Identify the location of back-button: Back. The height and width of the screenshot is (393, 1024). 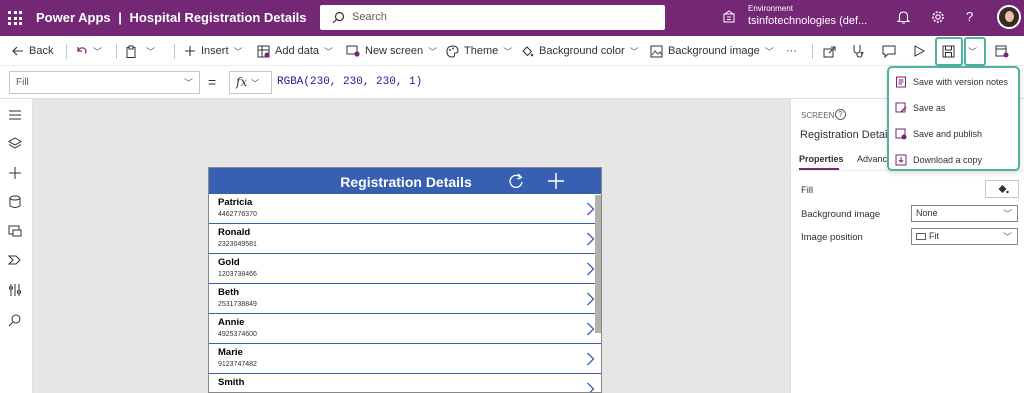
(32, 51).